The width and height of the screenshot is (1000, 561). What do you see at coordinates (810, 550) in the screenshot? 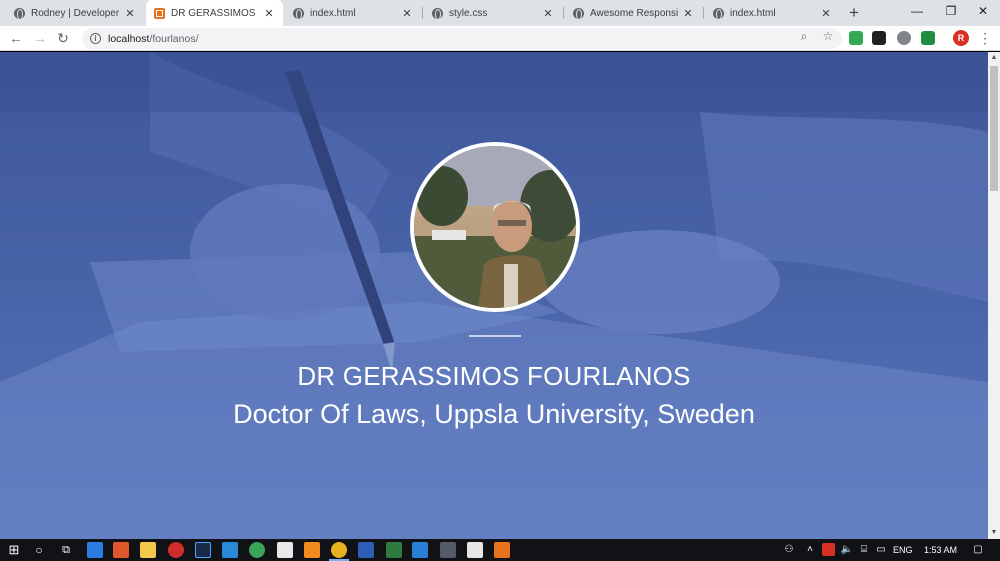
I see `chevron-up-icon: ˄` at bounding box center [810, 550].